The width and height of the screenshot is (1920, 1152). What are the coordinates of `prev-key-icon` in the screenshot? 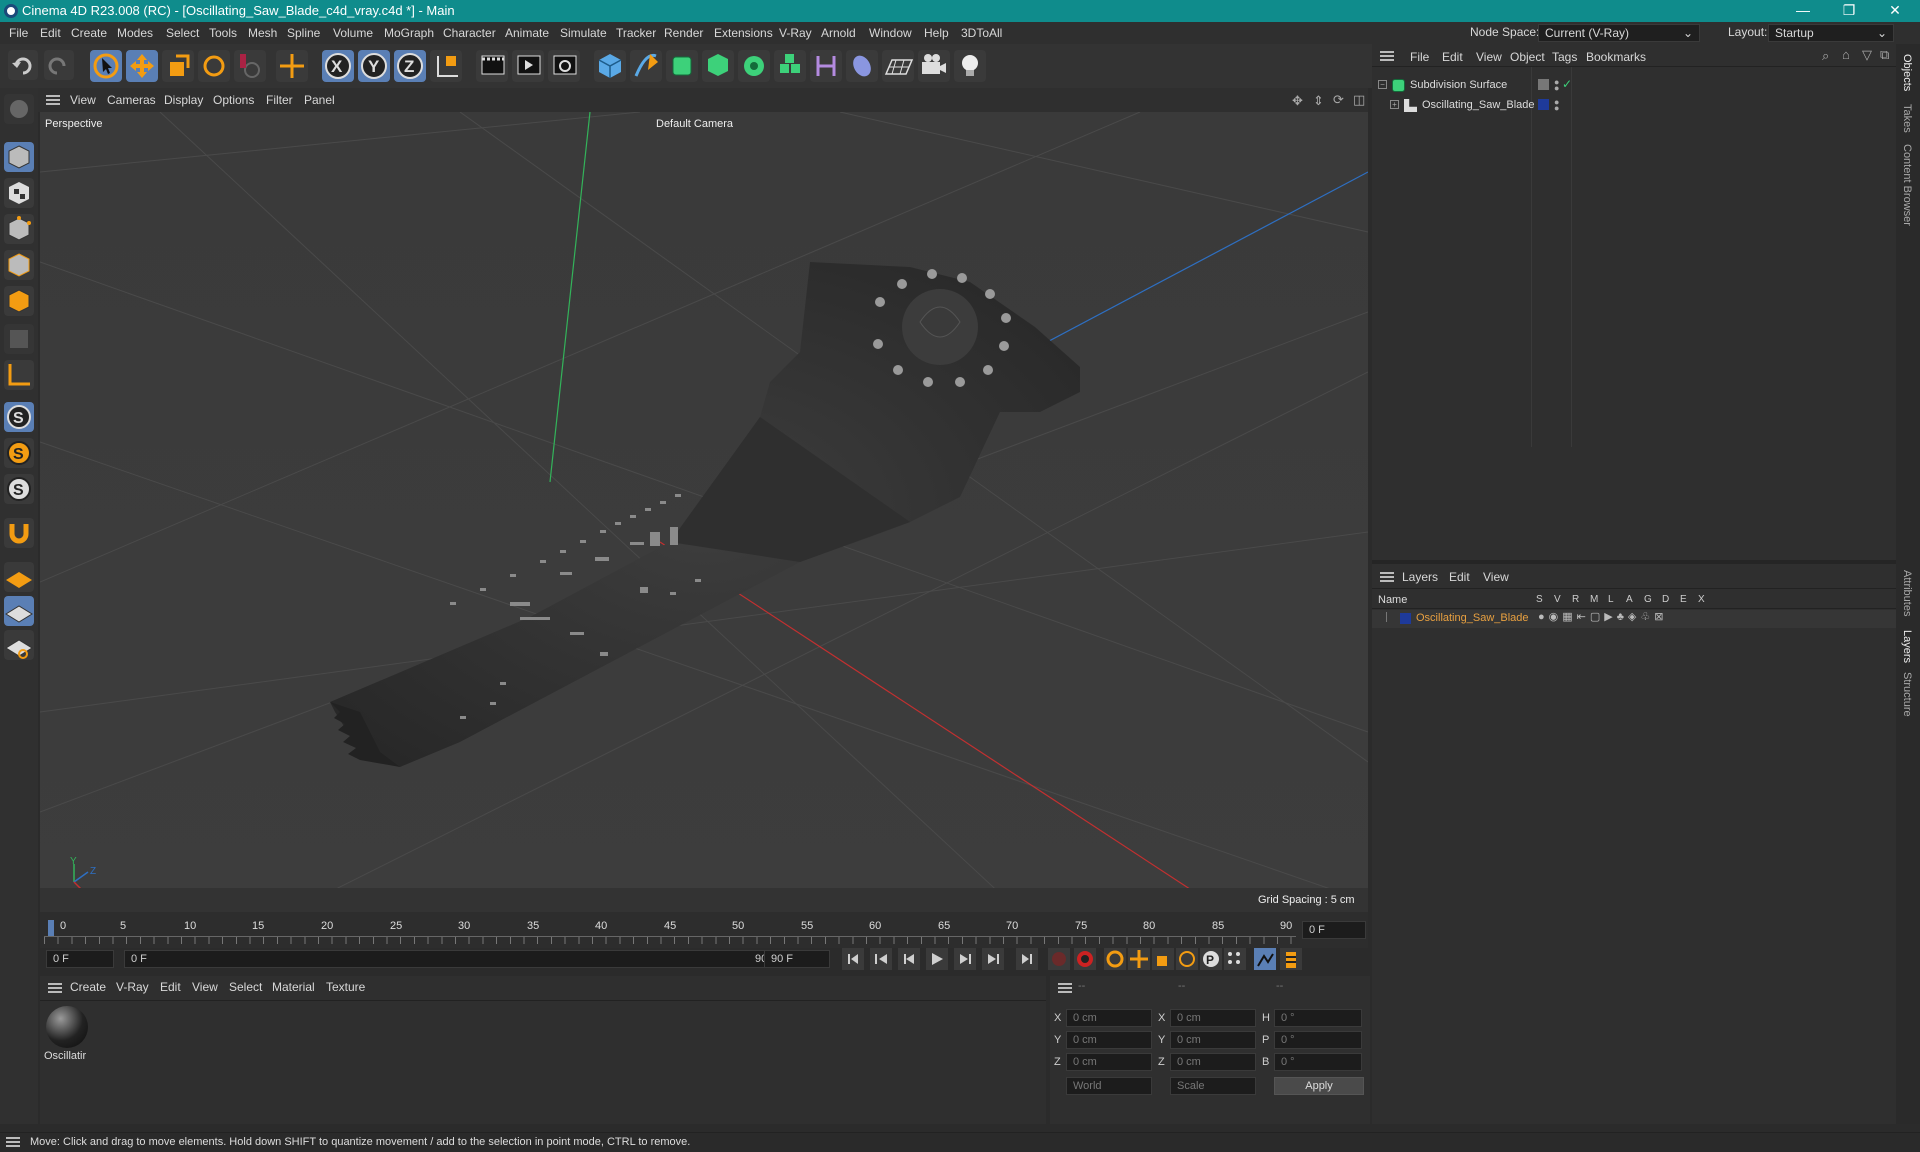 It's located at (881, 959).